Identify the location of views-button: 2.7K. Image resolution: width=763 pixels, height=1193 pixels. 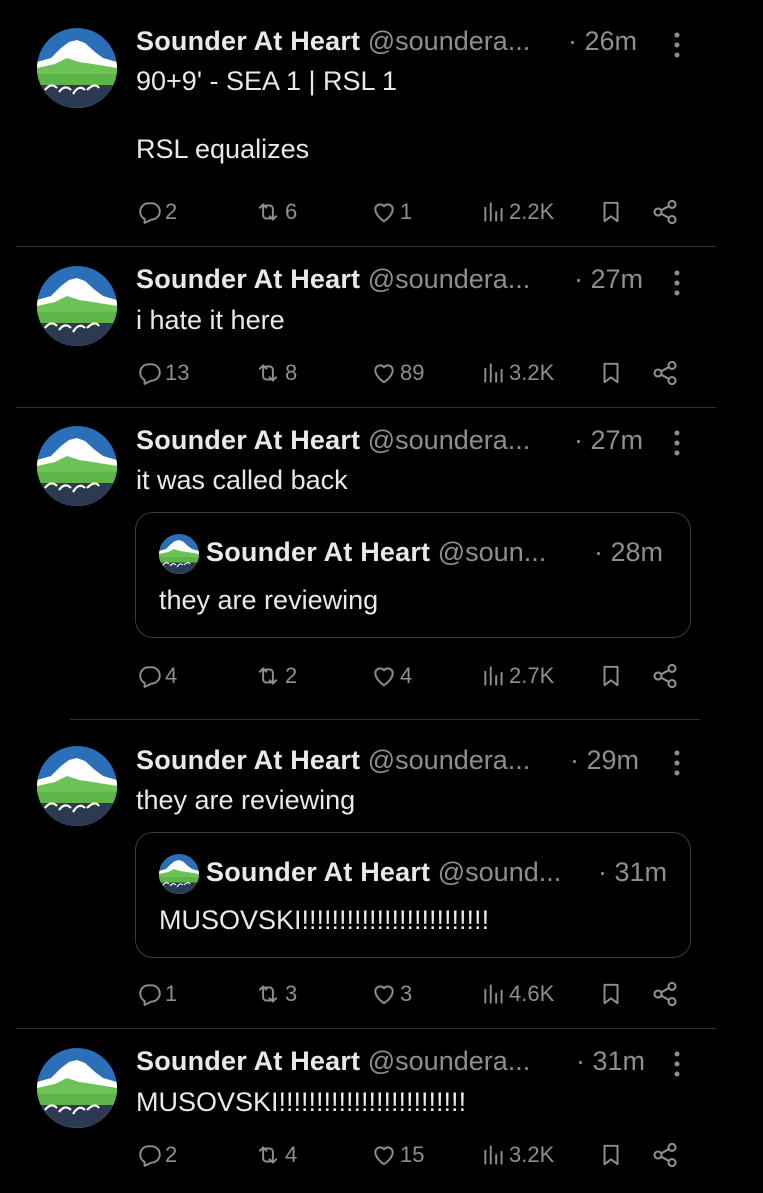
(517, 676).